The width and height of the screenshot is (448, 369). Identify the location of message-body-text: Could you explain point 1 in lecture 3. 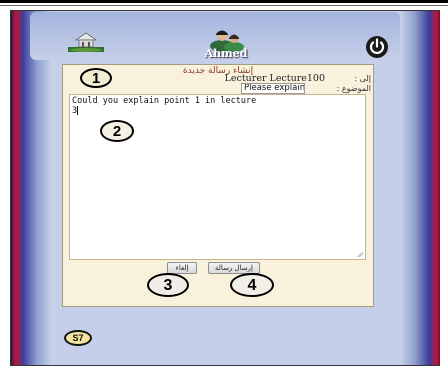
(164, 106).